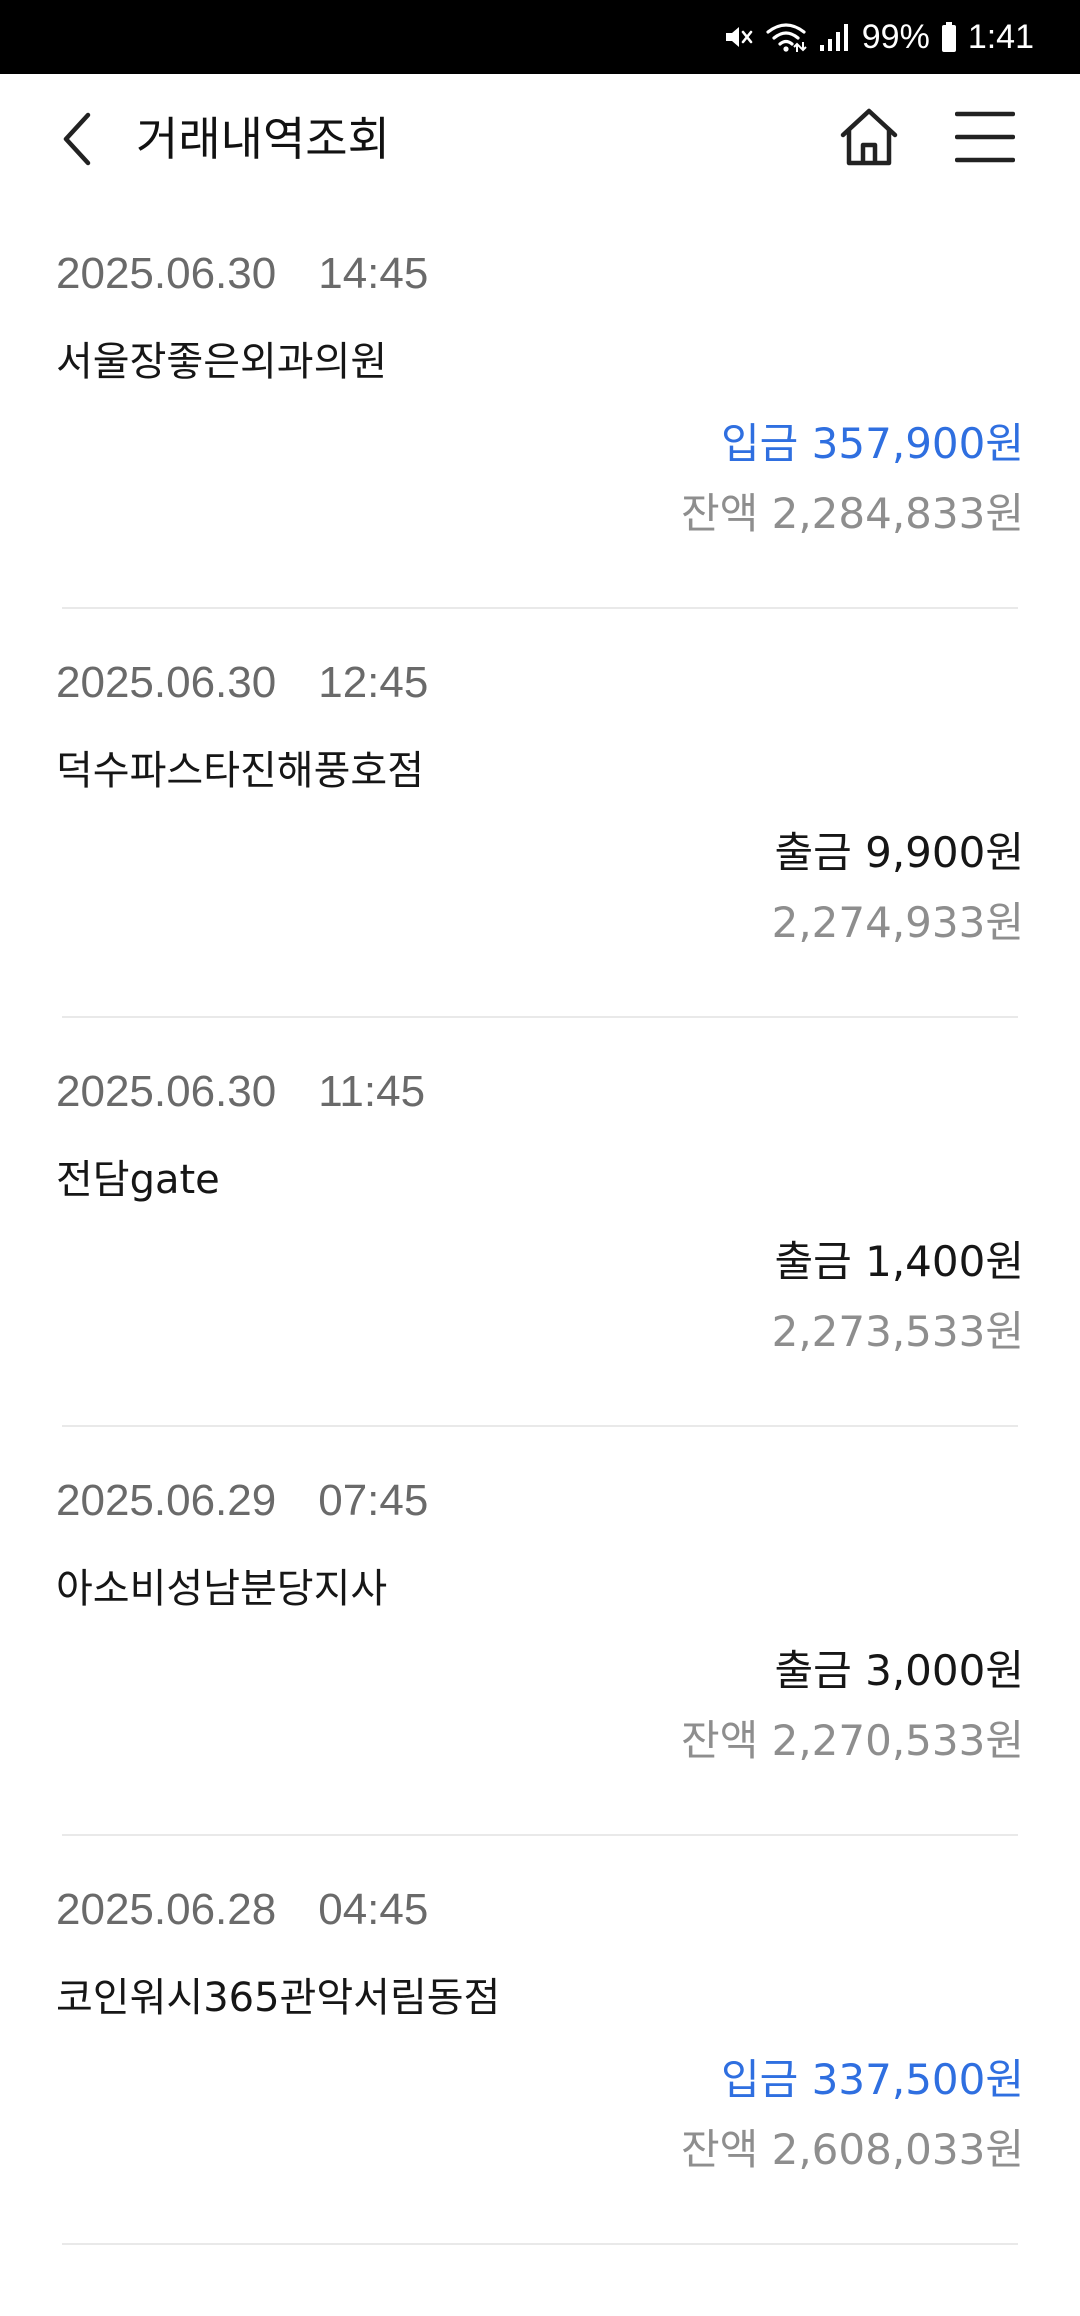 The width and height of the screenshot is (1080, 2316). What do you see at coordinates (540, 37) in the screenshot?
I see `status-bar: 99% 1:41` at bounding box center [540, 37].